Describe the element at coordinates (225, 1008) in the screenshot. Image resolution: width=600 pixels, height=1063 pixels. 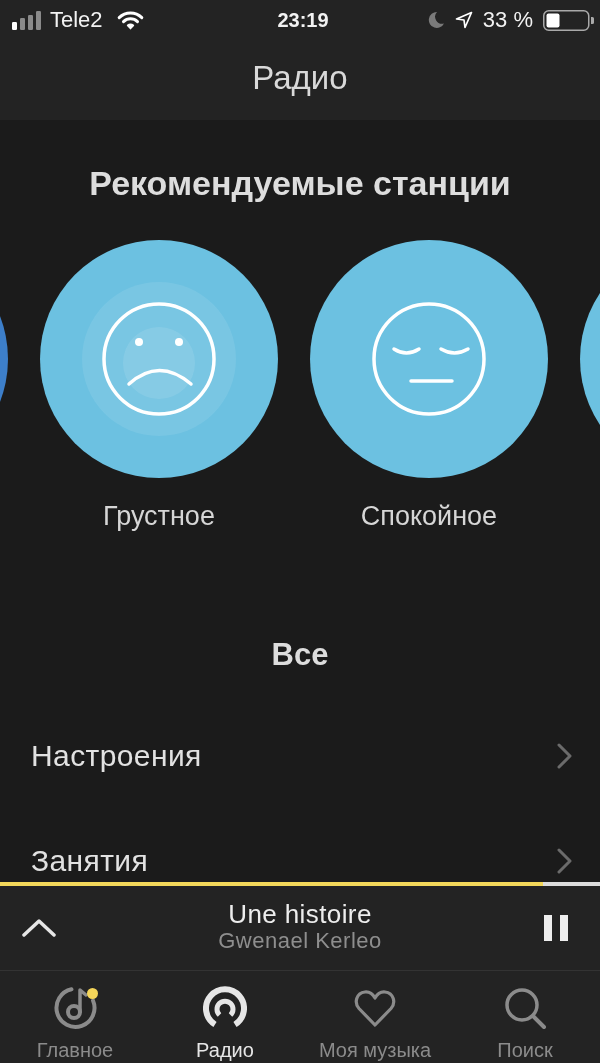
I see `broadcast-icon` at that location.